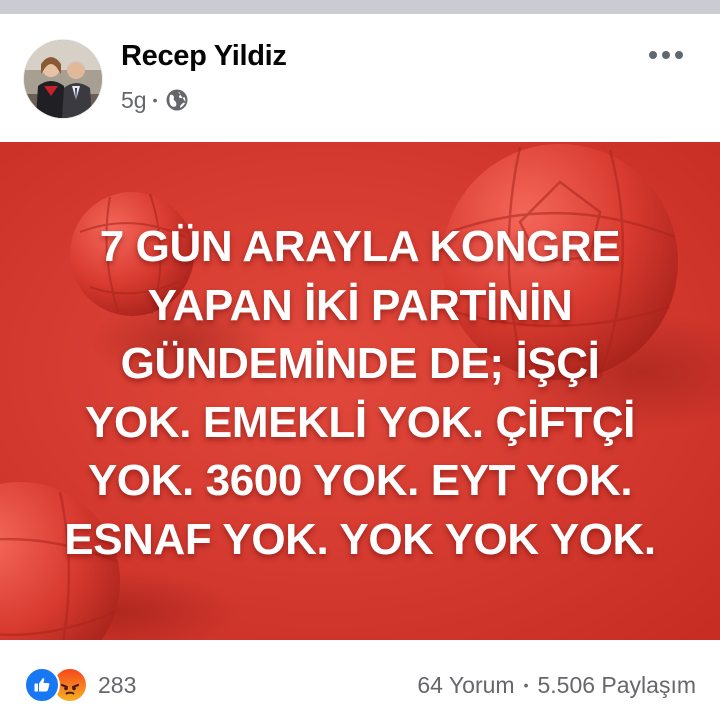 The width and height of the screenshot is (720, 724). What do you see at coordinates (360, 539) in the screenshot?
I see `image-text-line: ESNAF YOK. YOK YOK YOK.` at bounding box center [360, 539].